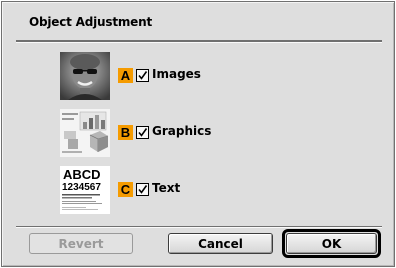  Describe the element at coordinates (220, 243) in the screenshot. I see `cancel-button: Cancel` at that location.